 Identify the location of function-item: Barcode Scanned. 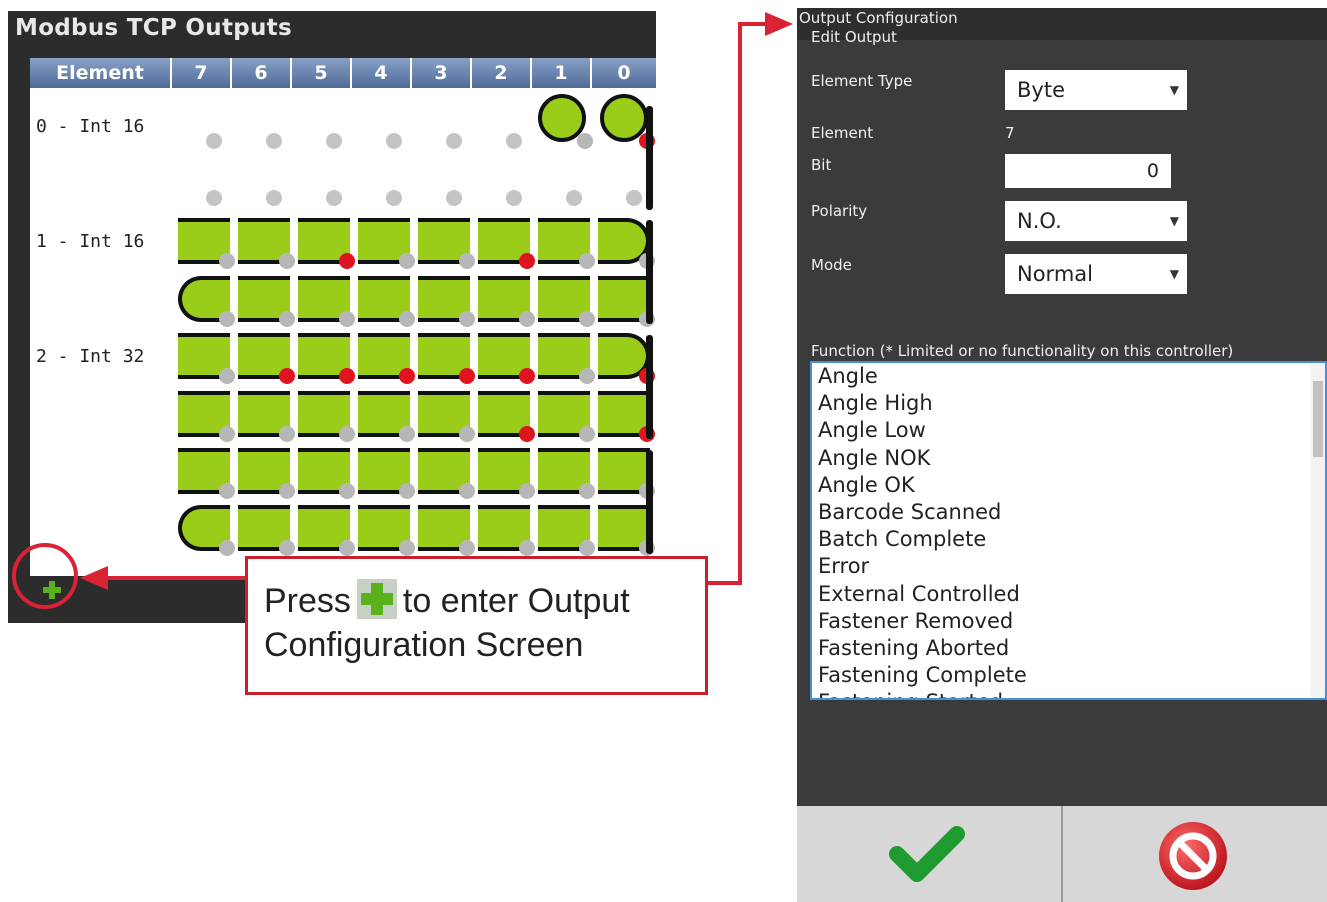
(1068, 512).